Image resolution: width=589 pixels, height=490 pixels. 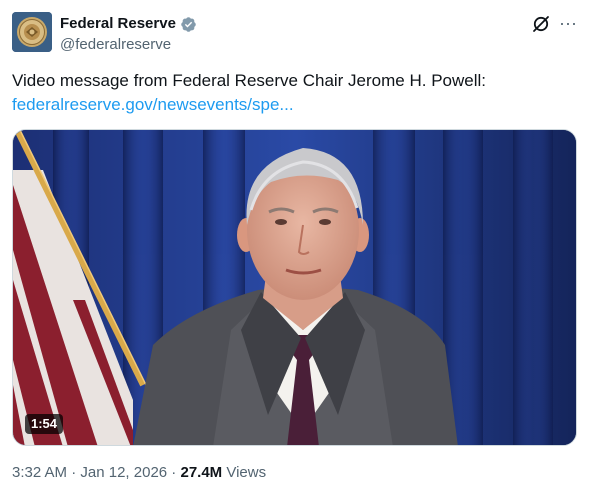 I want to click on display-name: Federal Reserve, so click(x=118, y=24).